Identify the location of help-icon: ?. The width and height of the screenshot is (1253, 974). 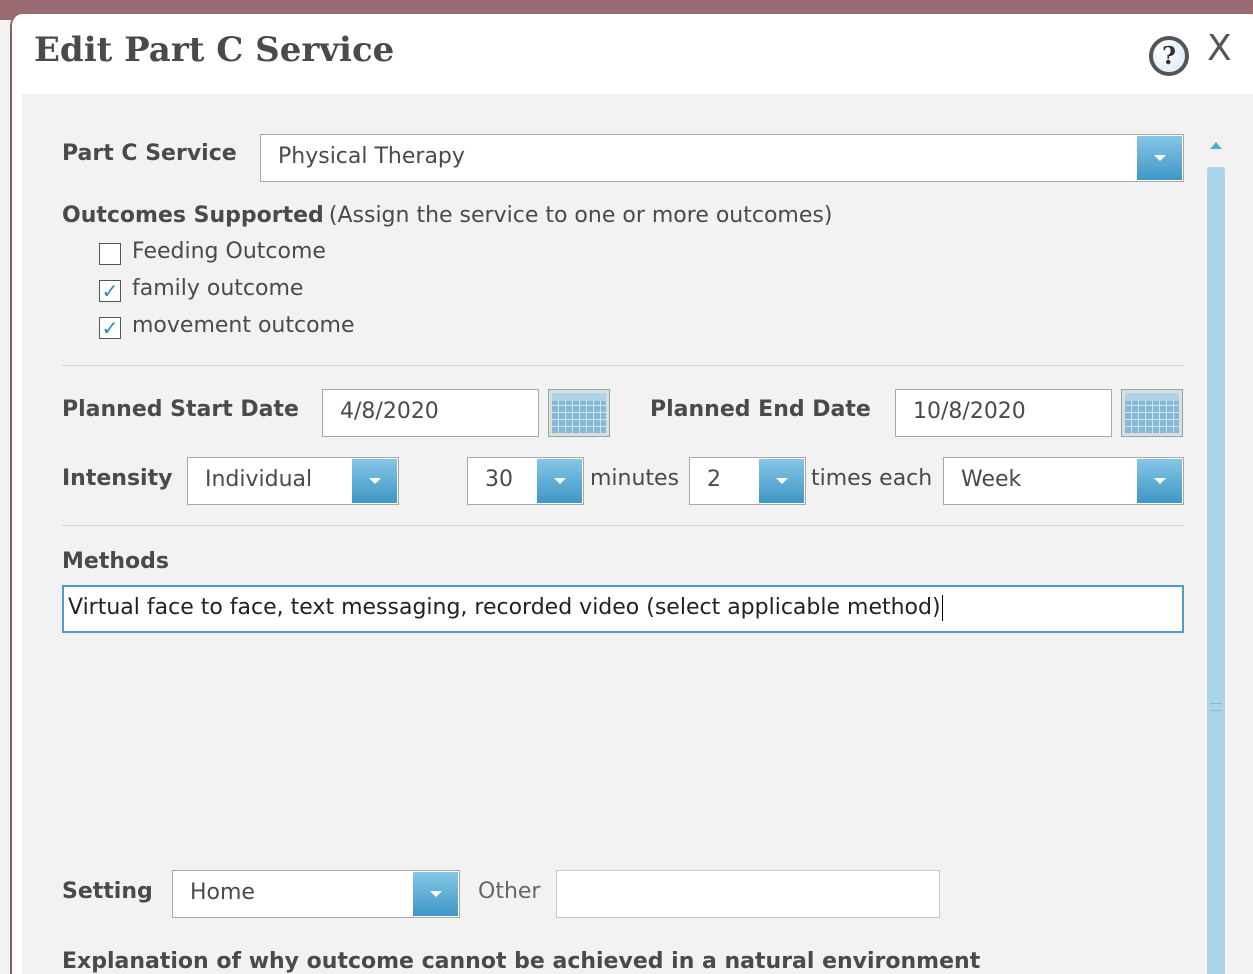
(1169, 56).